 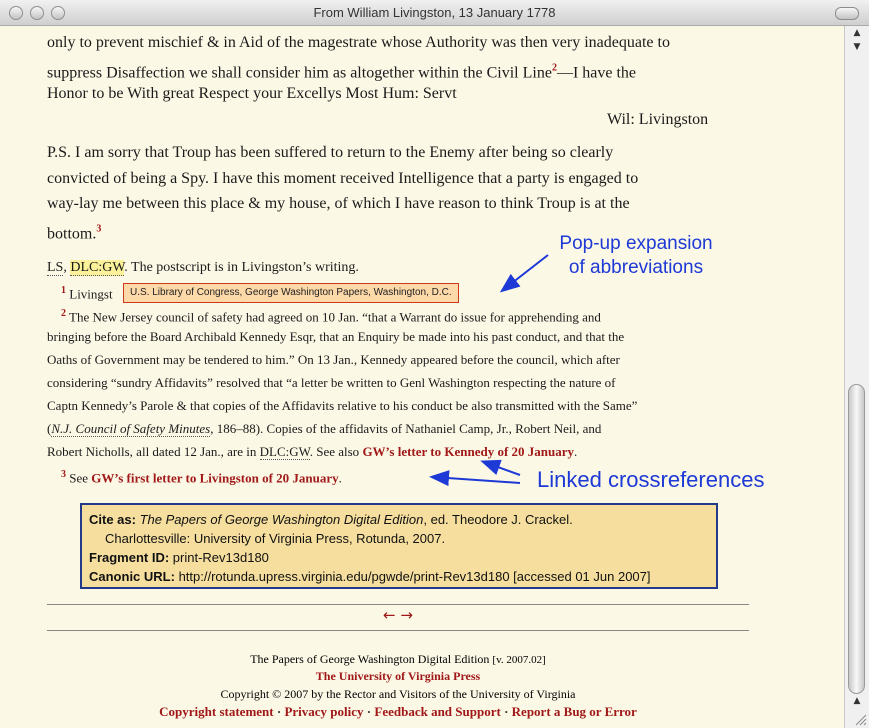 I want to click on cite-label: Fragment ID:, so click(x=129, y=557).